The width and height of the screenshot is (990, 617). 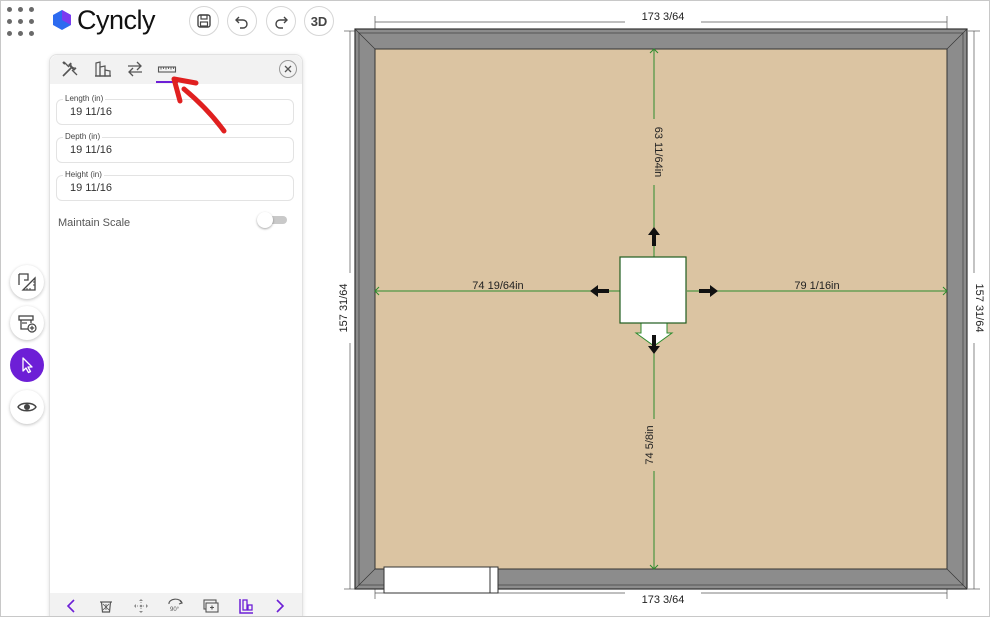 What do you see at coordinates (170, 188) in the screenshot?
I see `height-input` at bounding box center [170, 188].